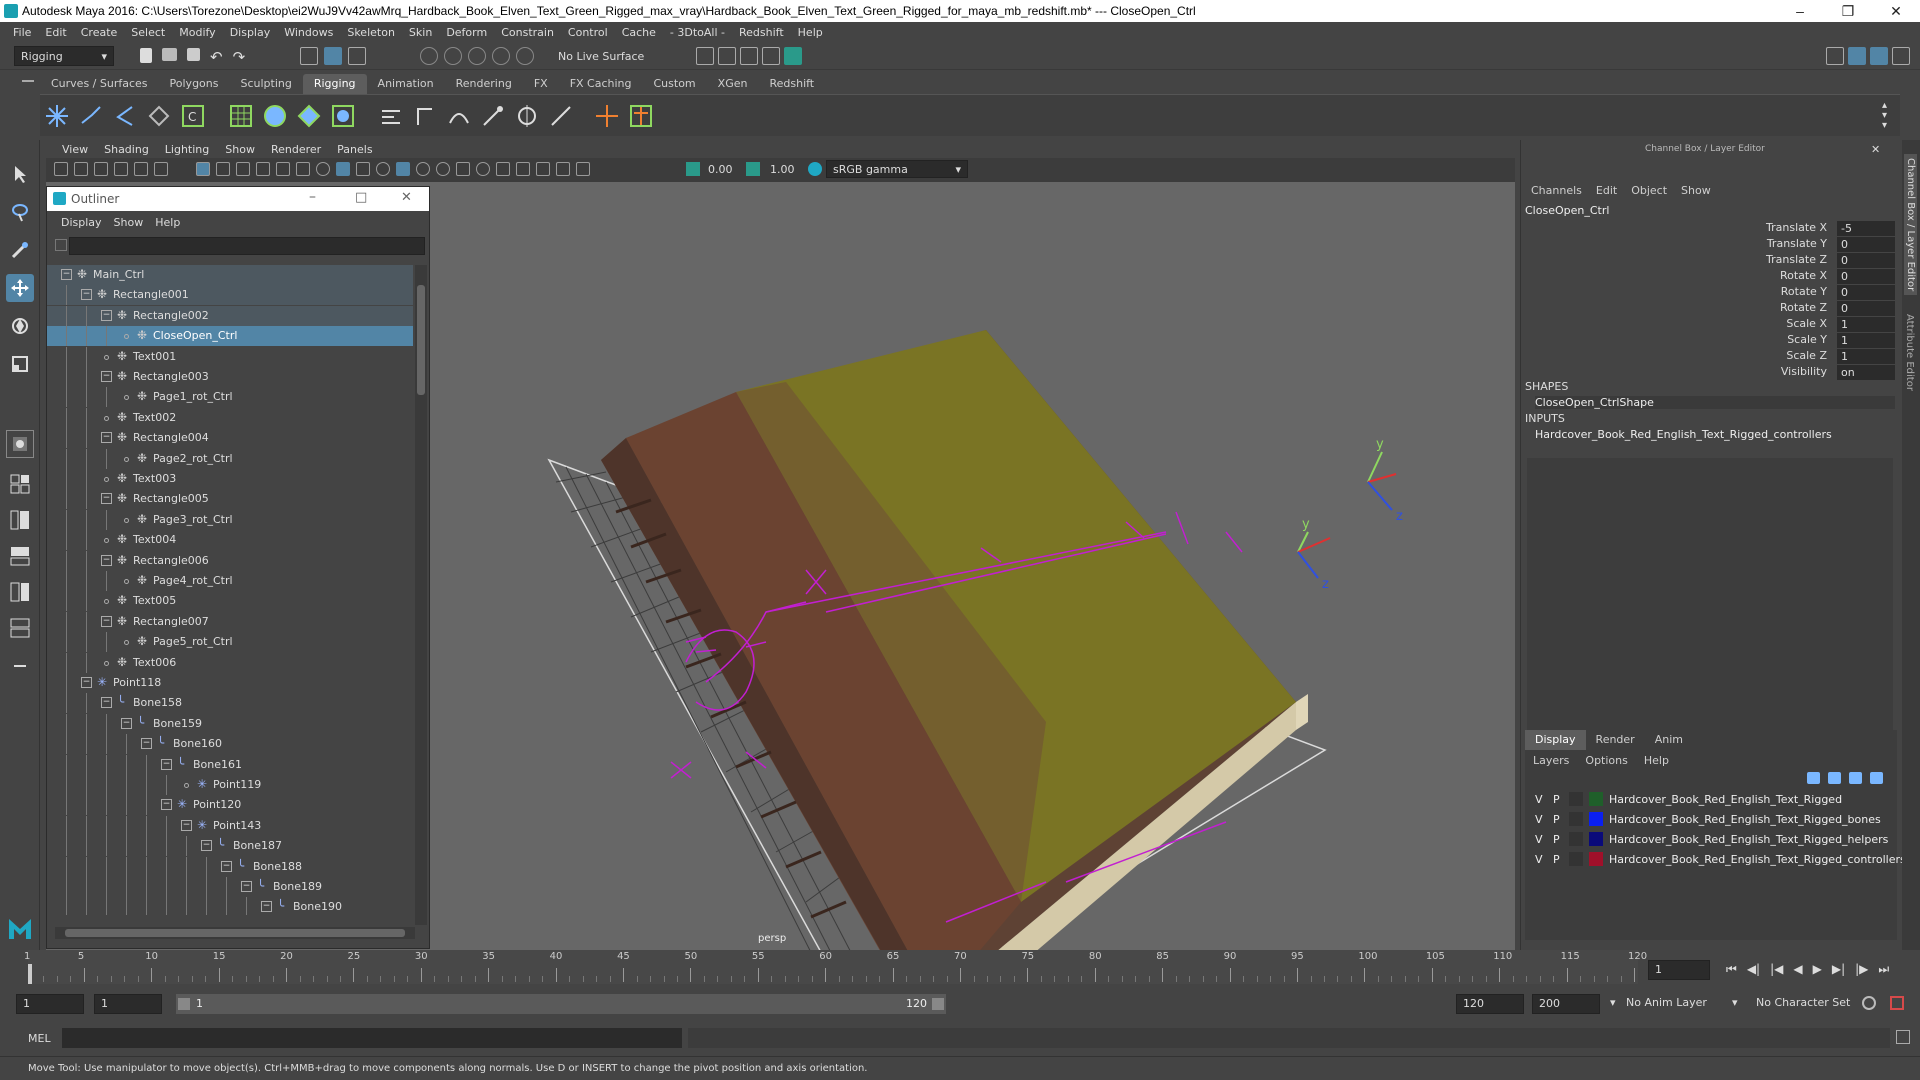 This screenshot has width=1920, height=1080. I want to click on select-by-hierarchy-icon, so click(309, 56).